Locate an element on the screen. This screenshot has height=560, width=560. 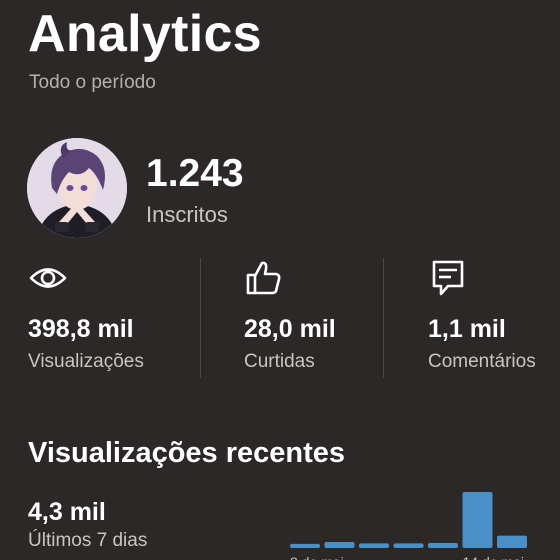
comment-icon is located at coordinates (448, 278).